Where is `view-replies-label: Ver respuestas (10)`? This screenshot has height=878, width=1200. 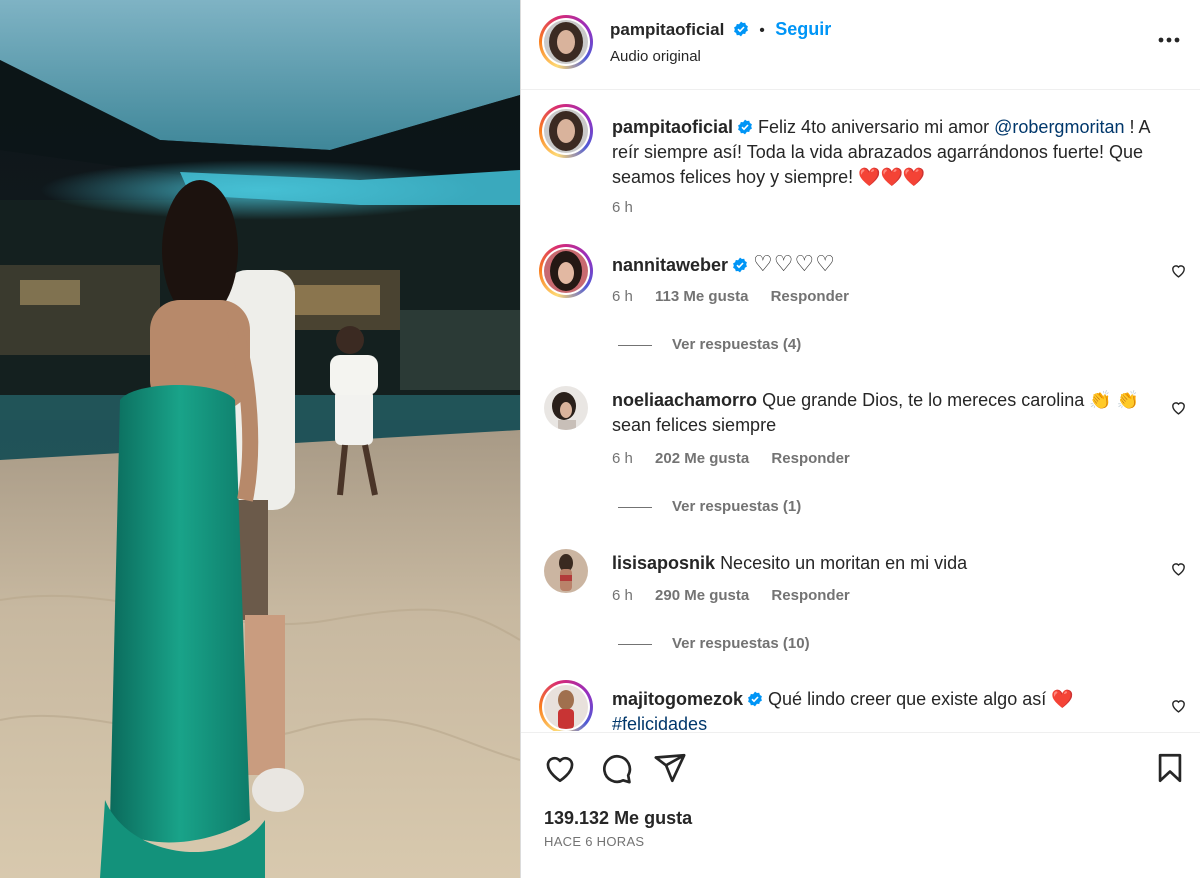 view-replies-label: Ver respuestas (10) is located at coordinates (741, 643).